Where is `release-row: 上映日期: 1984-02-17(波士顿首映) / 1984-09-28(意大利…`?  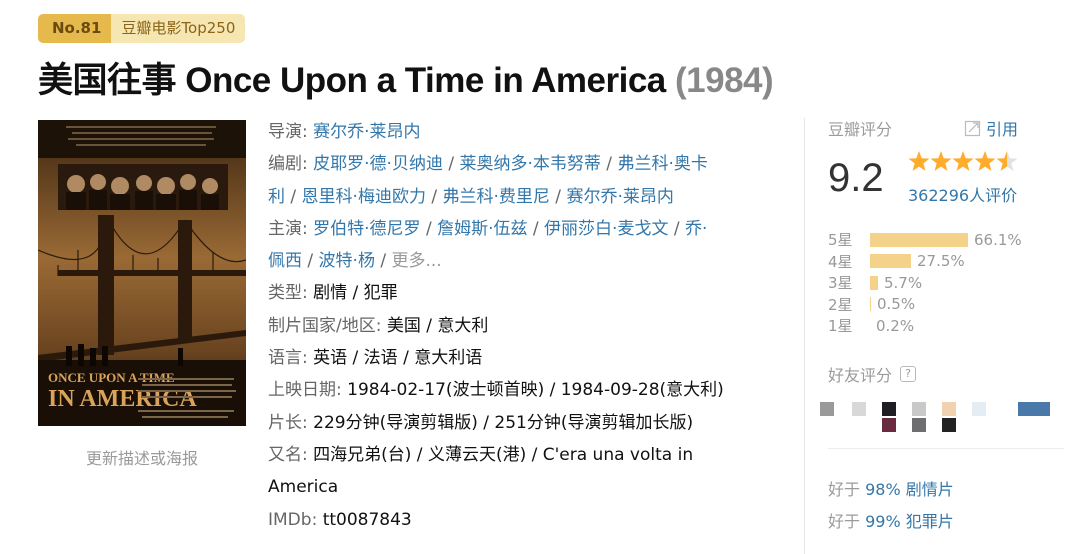
release-row: 上映日期: 1984-02-17(波士顿首映) / 1984-09-28(意大利… is located at coordinates (528, 390).